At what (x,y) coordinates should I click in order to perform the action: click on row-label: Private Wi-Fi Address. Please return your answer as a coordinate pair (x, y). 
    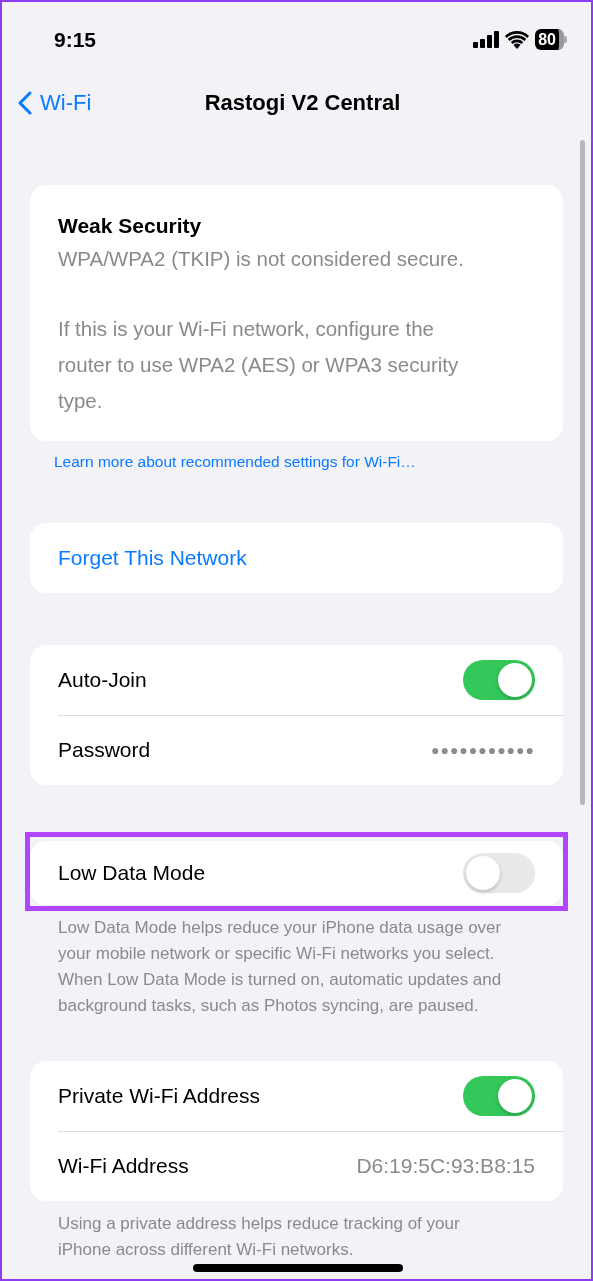
    Looking at the image, I should click on (159, 1096).